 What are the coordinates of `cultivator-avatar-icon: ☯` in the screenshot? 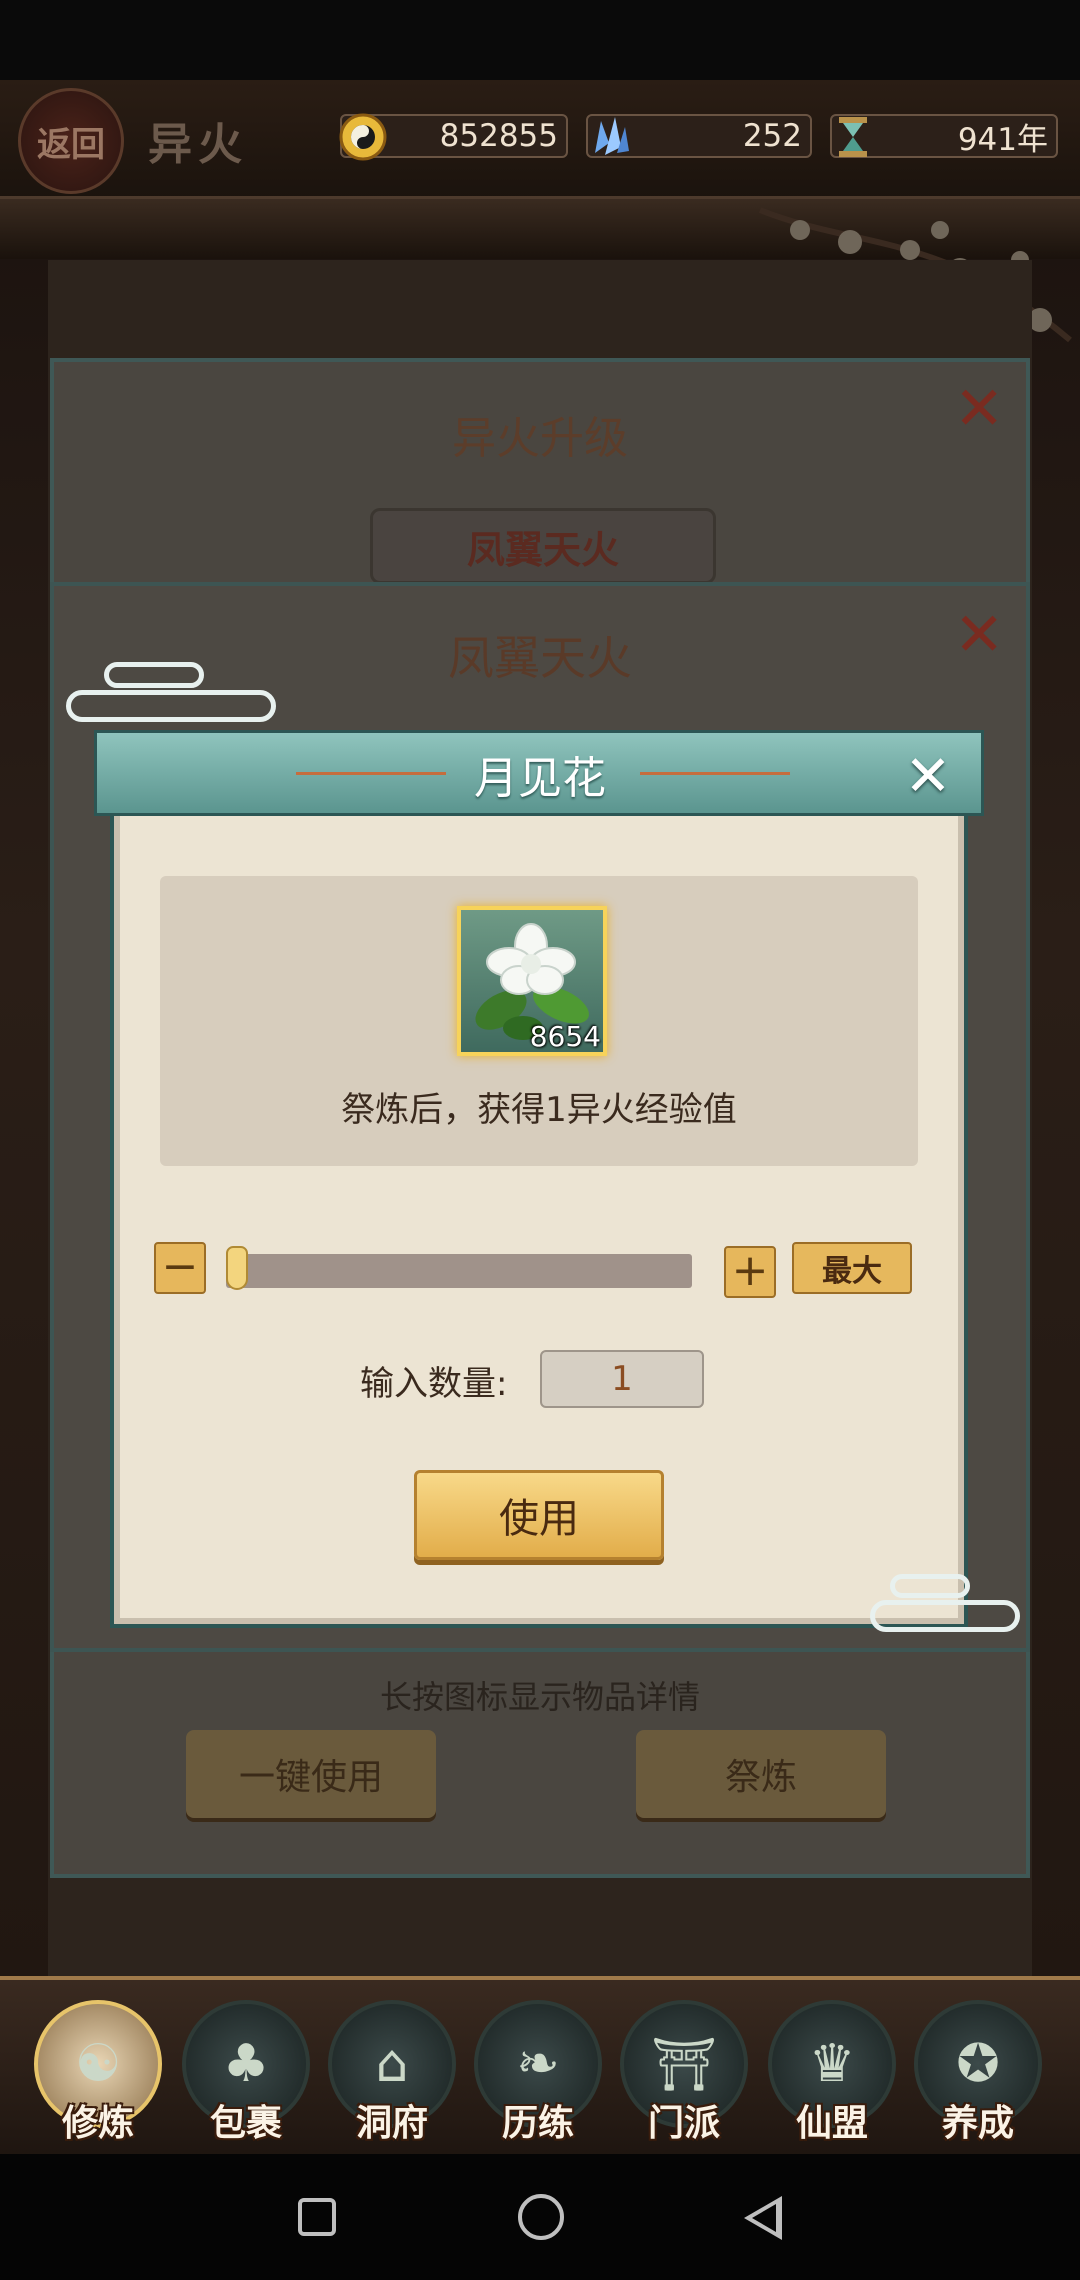 It's located at (98, 2064).